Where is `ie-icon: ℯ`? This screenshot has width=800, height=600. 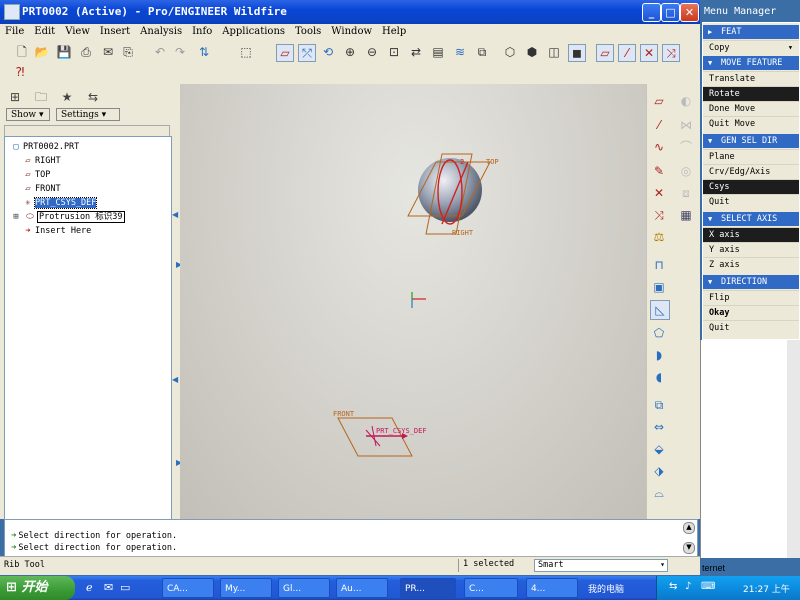 ie-icon: ℯ is located at coordinates (89, 587).